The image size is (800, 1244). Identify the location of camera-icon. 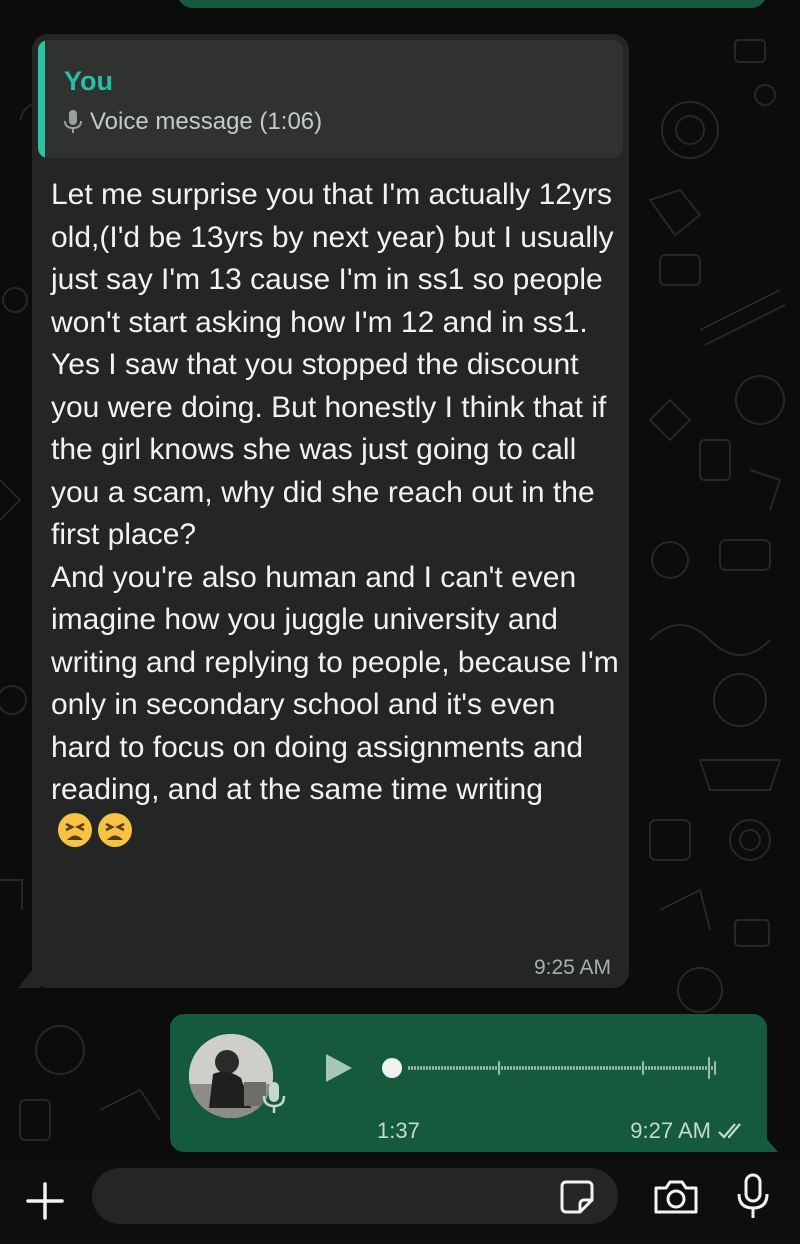
(676, 1197).